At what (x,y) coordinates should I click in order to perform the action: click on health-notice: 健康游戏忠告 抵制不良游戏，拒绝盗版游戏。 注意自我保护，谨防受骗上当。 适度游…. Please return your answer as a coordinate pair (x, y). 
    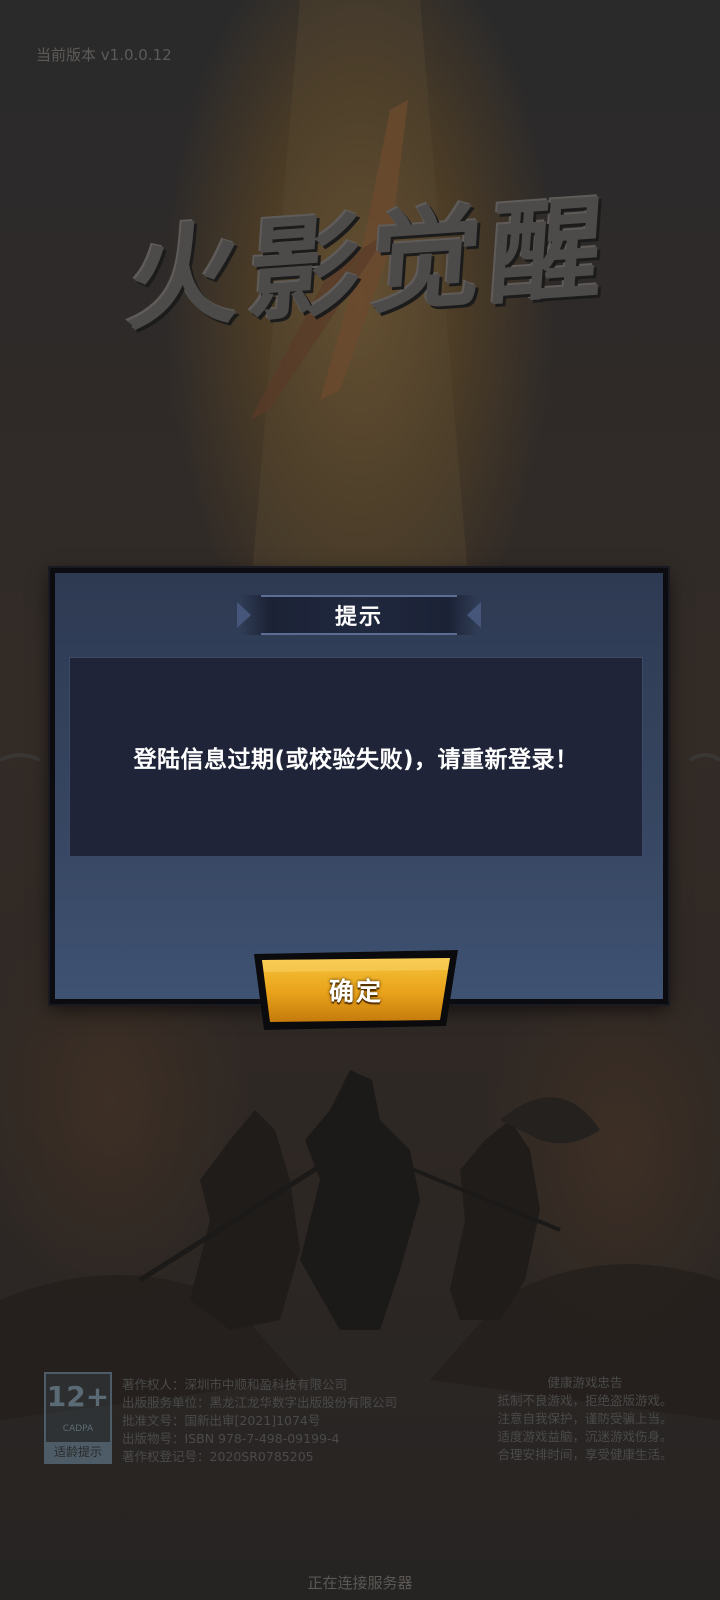
    Looking at the image, I should click on (585, 1419).